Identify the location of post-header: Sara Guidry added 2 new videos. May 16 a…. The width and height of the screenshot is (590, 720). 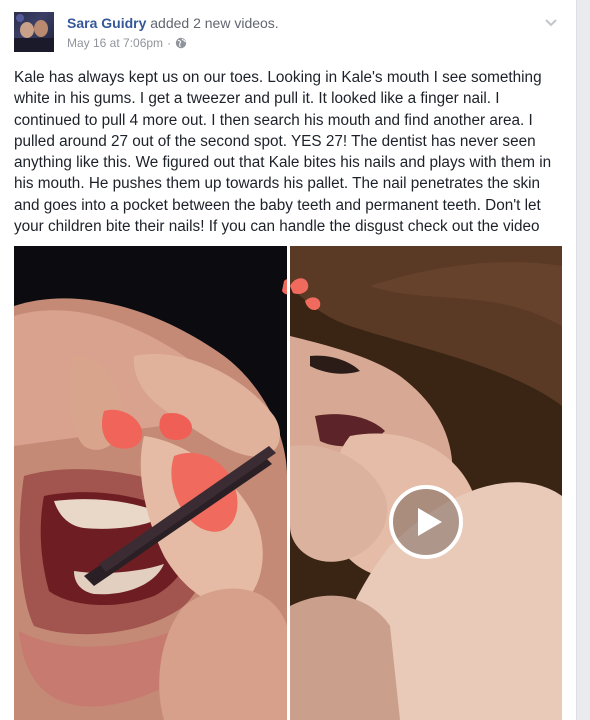
(288, 34).